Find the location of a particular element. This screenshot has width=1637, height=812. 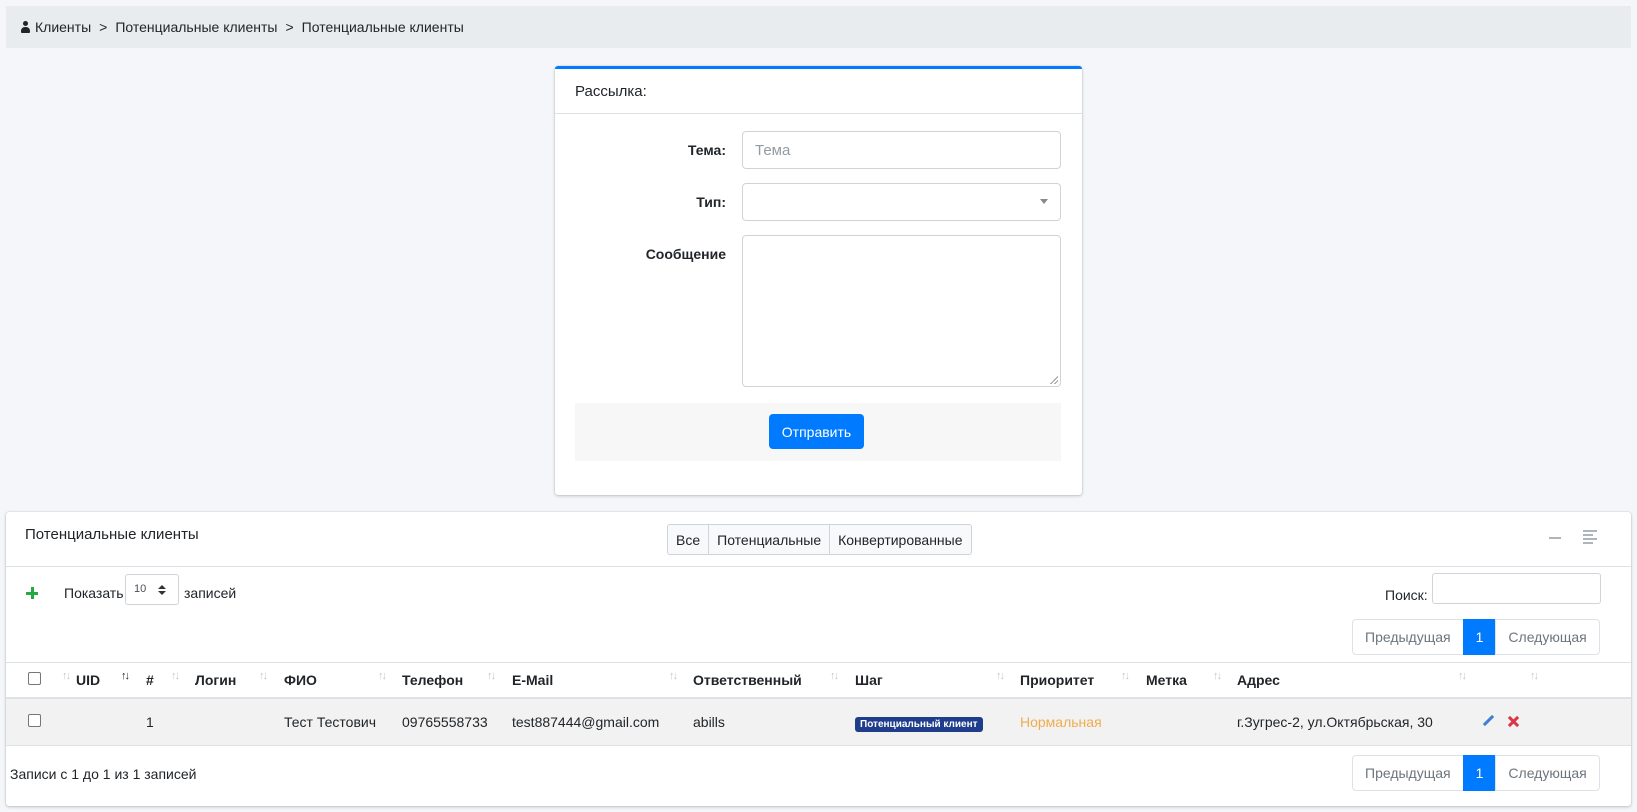

show-label: Показать is located at coordinates (94, 593).